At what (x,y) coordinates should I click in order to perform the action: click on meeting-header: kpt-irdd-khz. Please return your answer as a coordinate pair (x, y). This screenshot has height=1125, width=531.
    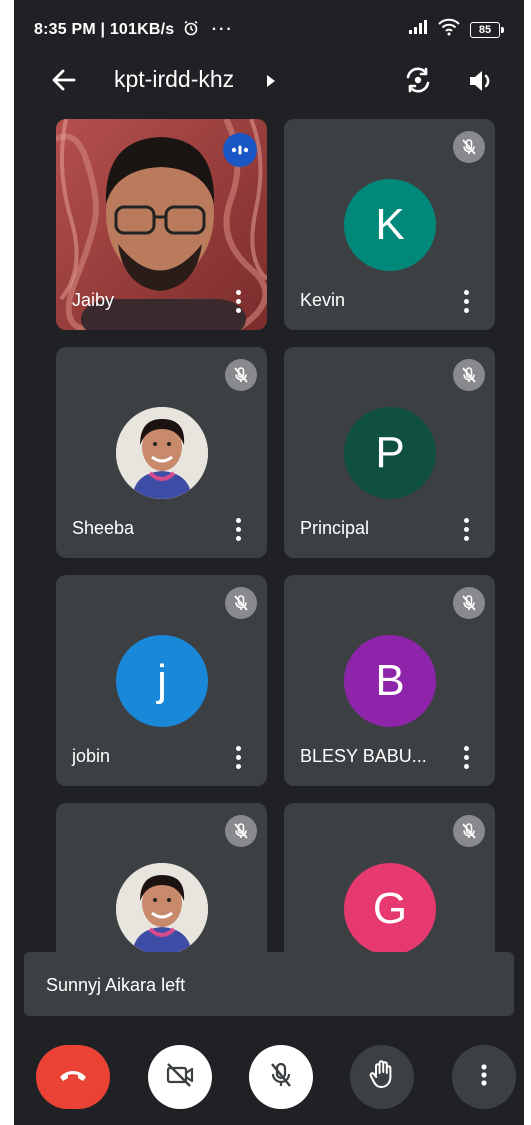
    Looking at the image, I should click on (269, 81).